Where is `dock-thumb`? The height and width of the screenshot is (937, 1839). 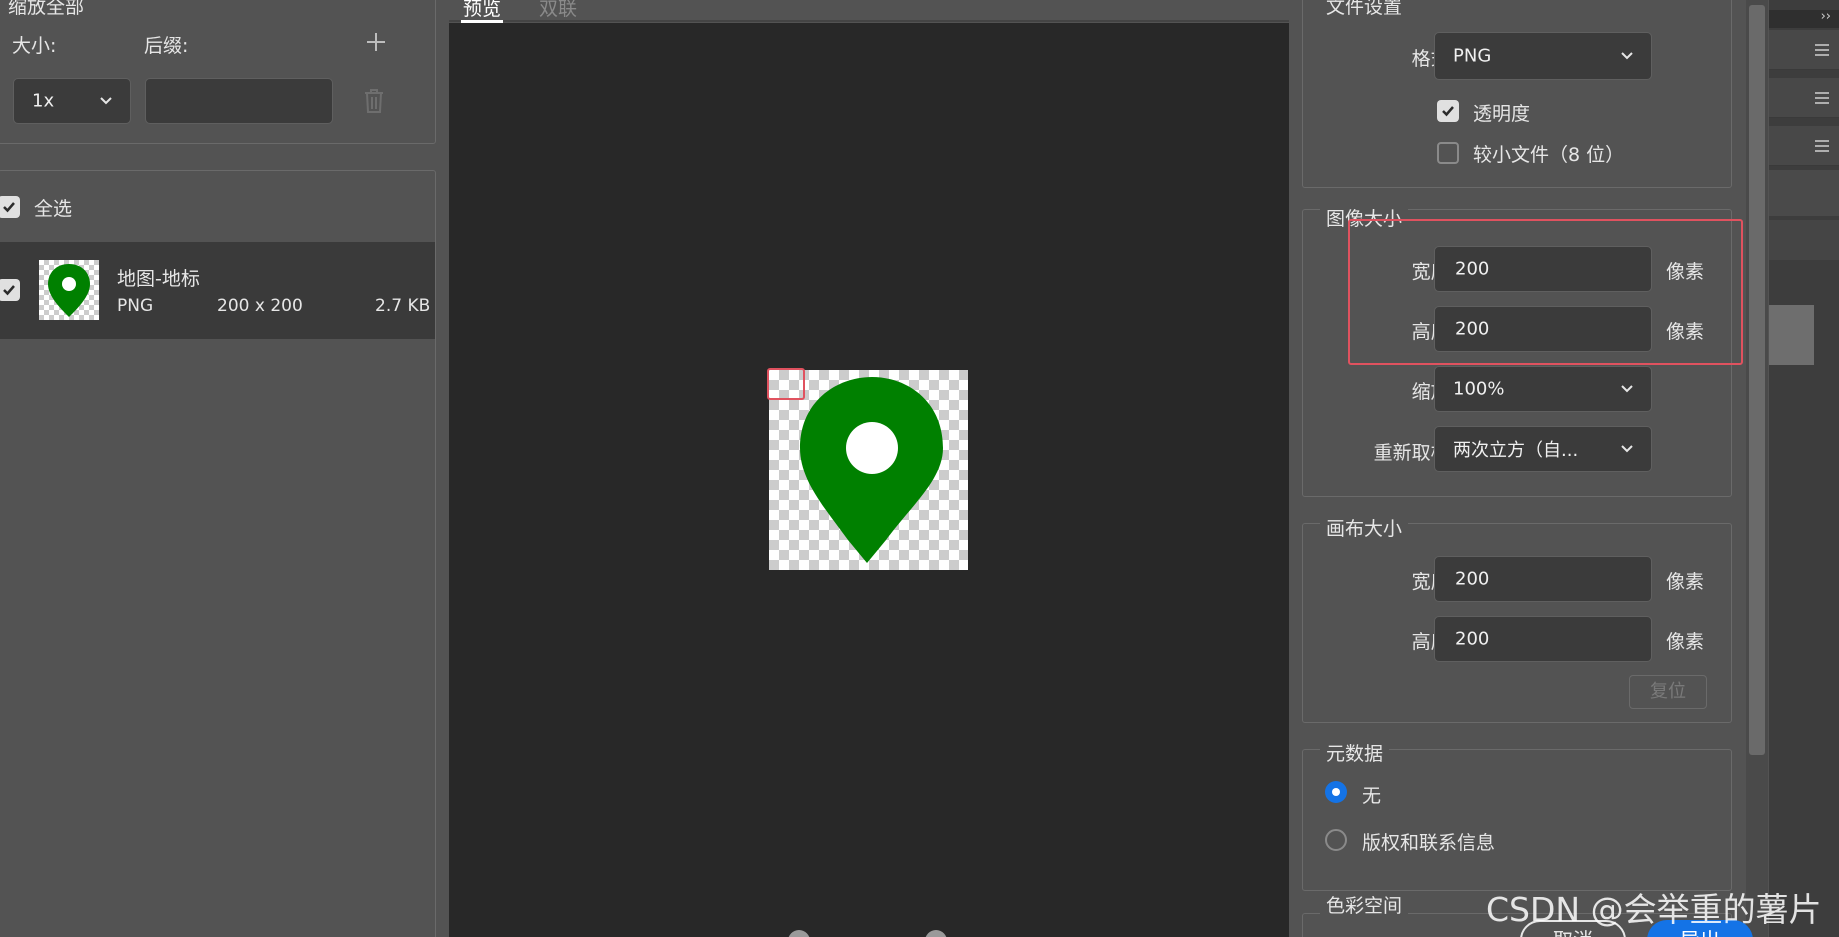 dock-thumb is located at coordinates (1791, 335).